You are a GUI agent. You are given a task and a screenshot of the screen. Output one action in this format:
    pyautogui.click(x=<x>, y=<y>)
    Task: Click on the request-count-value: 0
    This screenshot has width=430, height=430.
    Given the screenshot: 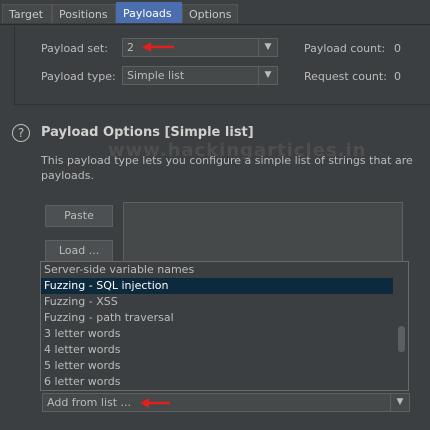 What is the action you would take?
    pyautogui.click(x=397, y=76)
    